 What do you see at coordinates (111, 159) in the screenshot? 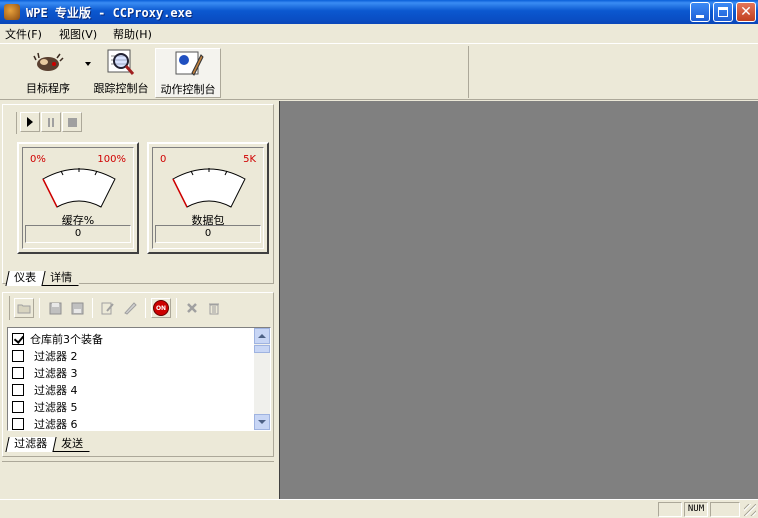
I see `gauge-max-label: 100%` at bounding box center [111, 159].